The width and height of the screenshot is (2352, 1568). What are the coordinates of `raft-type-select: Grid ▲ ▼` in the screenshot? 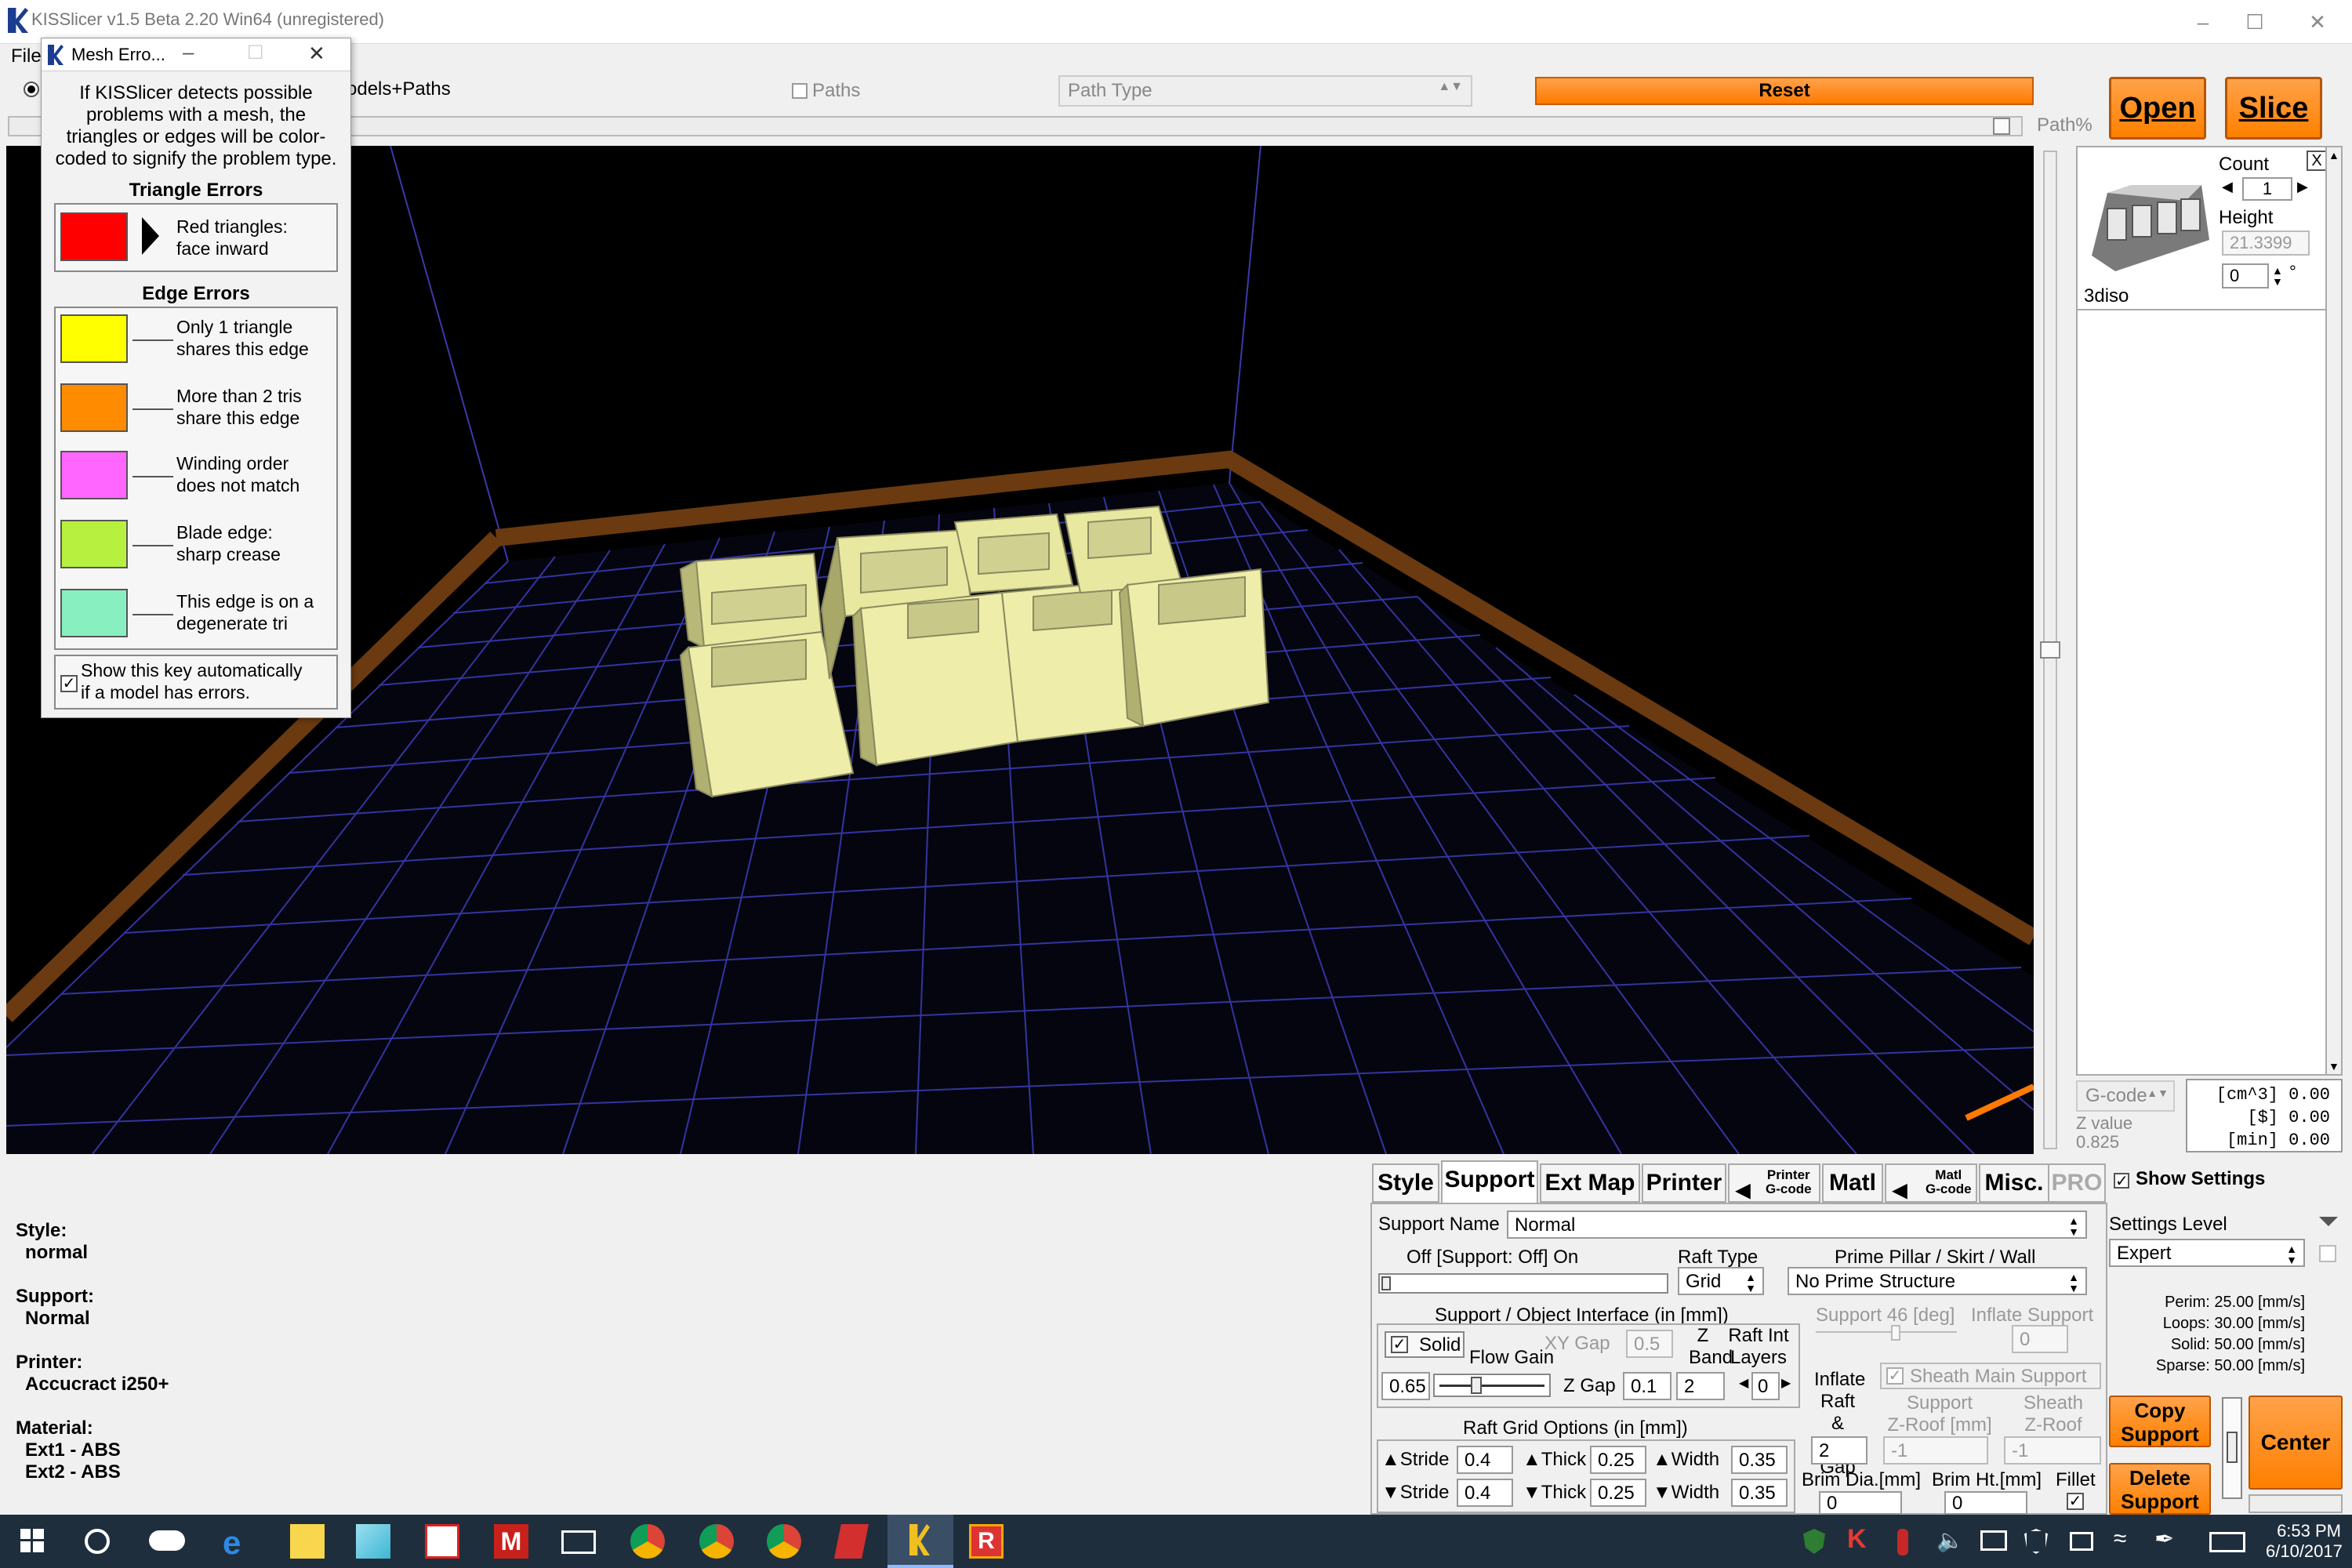 It's located at (1721, 1281).